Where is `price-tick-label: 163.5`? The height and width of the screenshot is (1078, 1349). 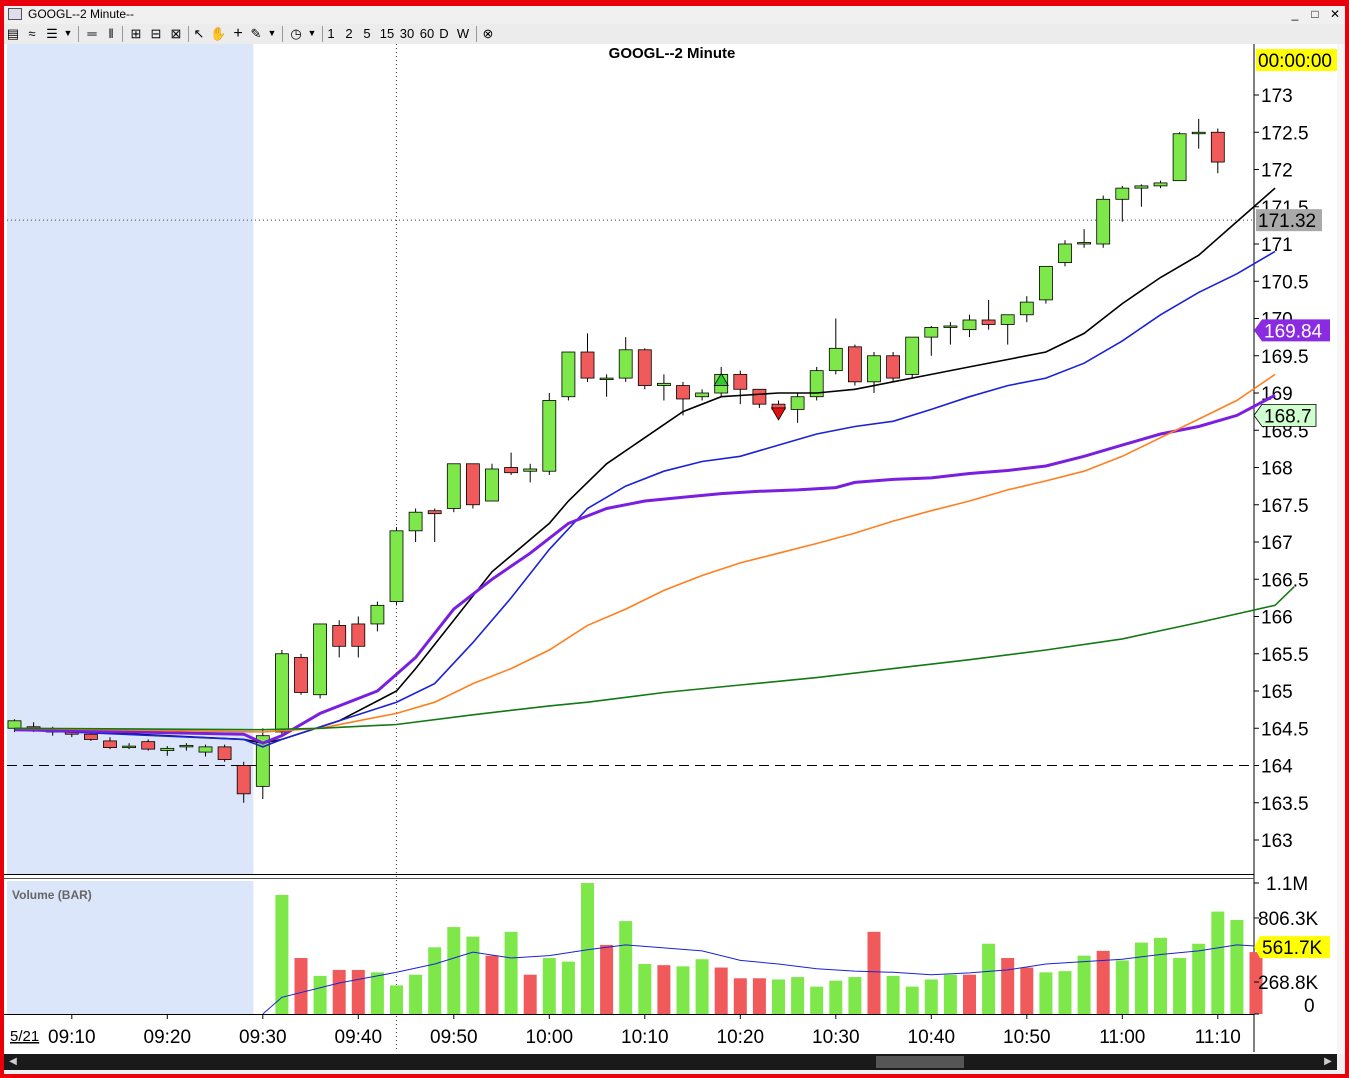 price-tick-label: 163.5 is located at coordinates (1285, 804).